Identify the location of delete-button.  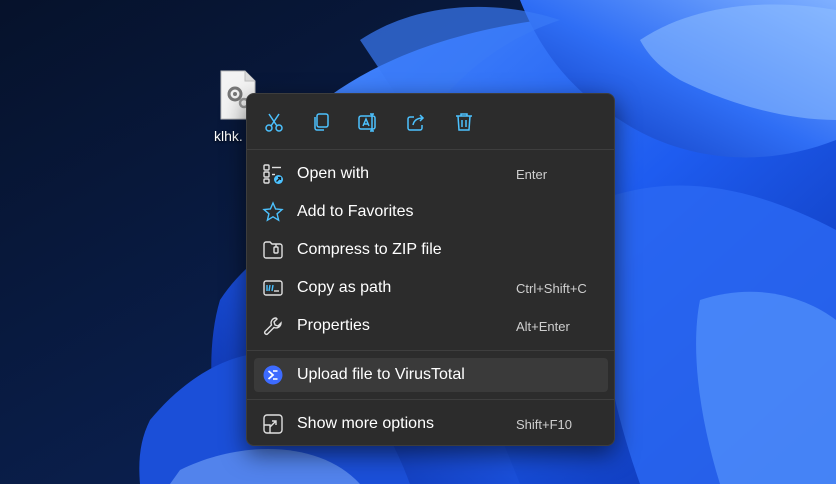
(464, 122).